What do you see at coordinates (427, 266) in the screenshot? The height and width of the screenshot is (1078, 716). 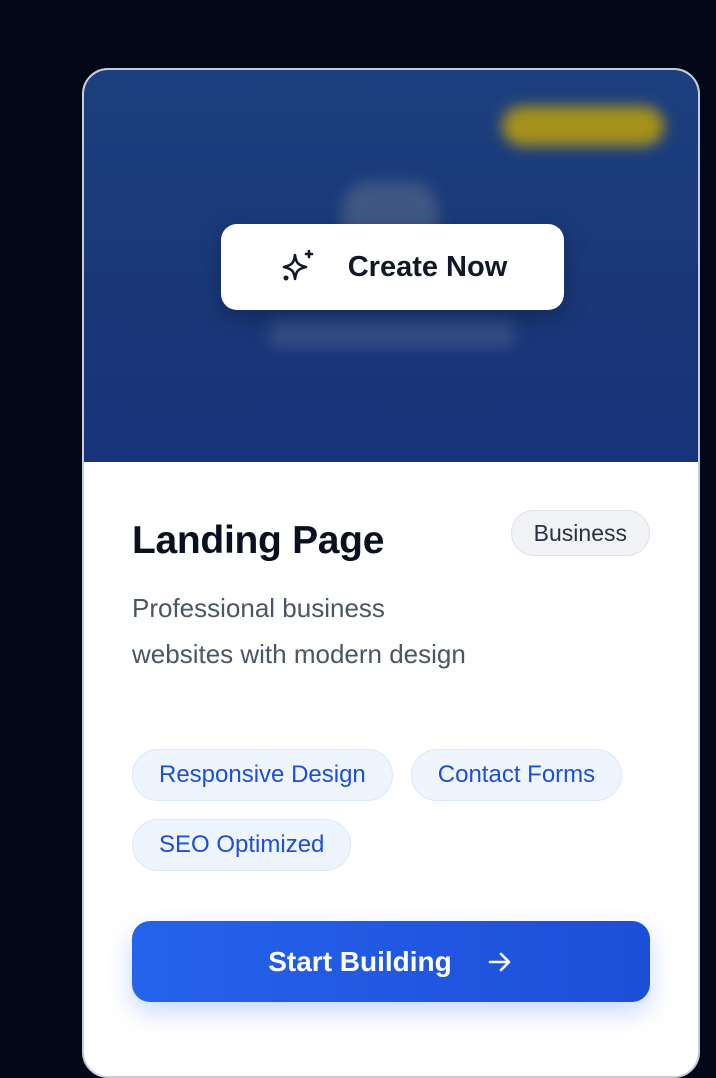 I see `create-now-label: Create Now` at bounding box center [427, 266].